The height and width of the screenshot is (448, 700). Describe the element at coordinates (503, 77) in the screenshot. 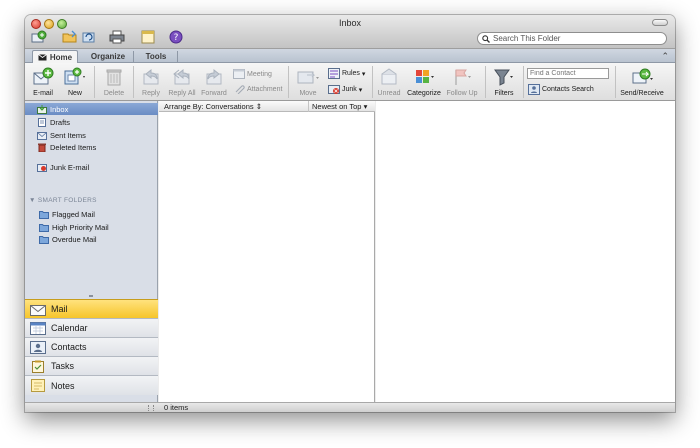

I see `filter-icon` at that location.